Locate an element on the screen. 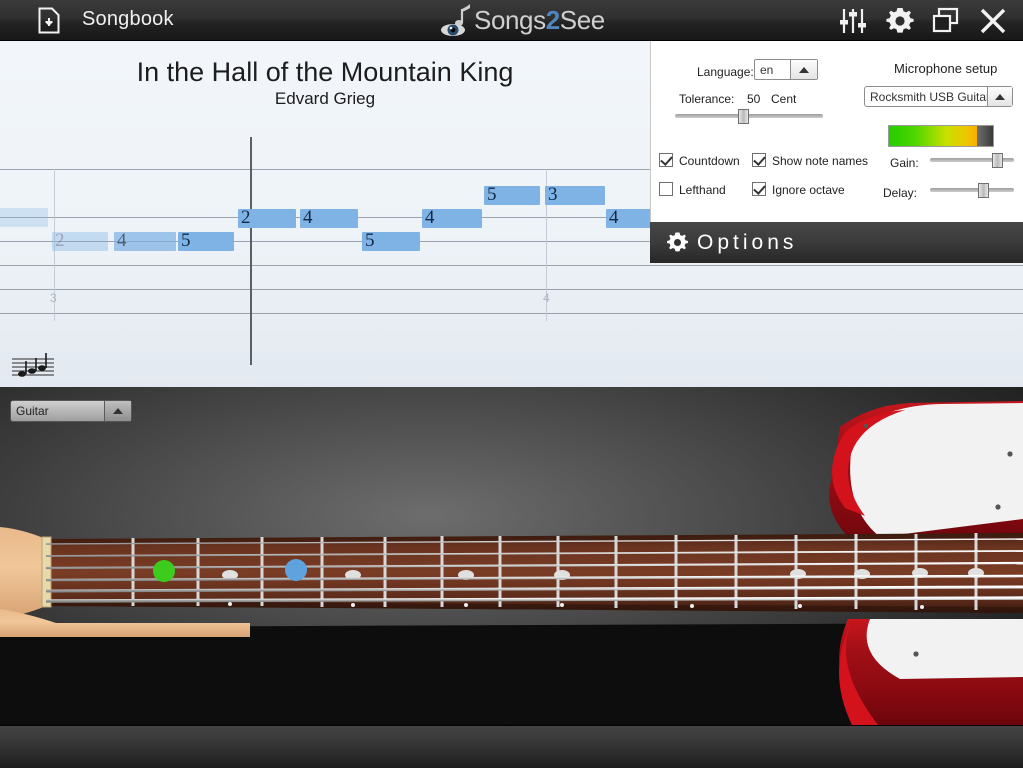 The image size is (1023, 768). tab-note-fret: 3 is located at coordinates (553, 194).